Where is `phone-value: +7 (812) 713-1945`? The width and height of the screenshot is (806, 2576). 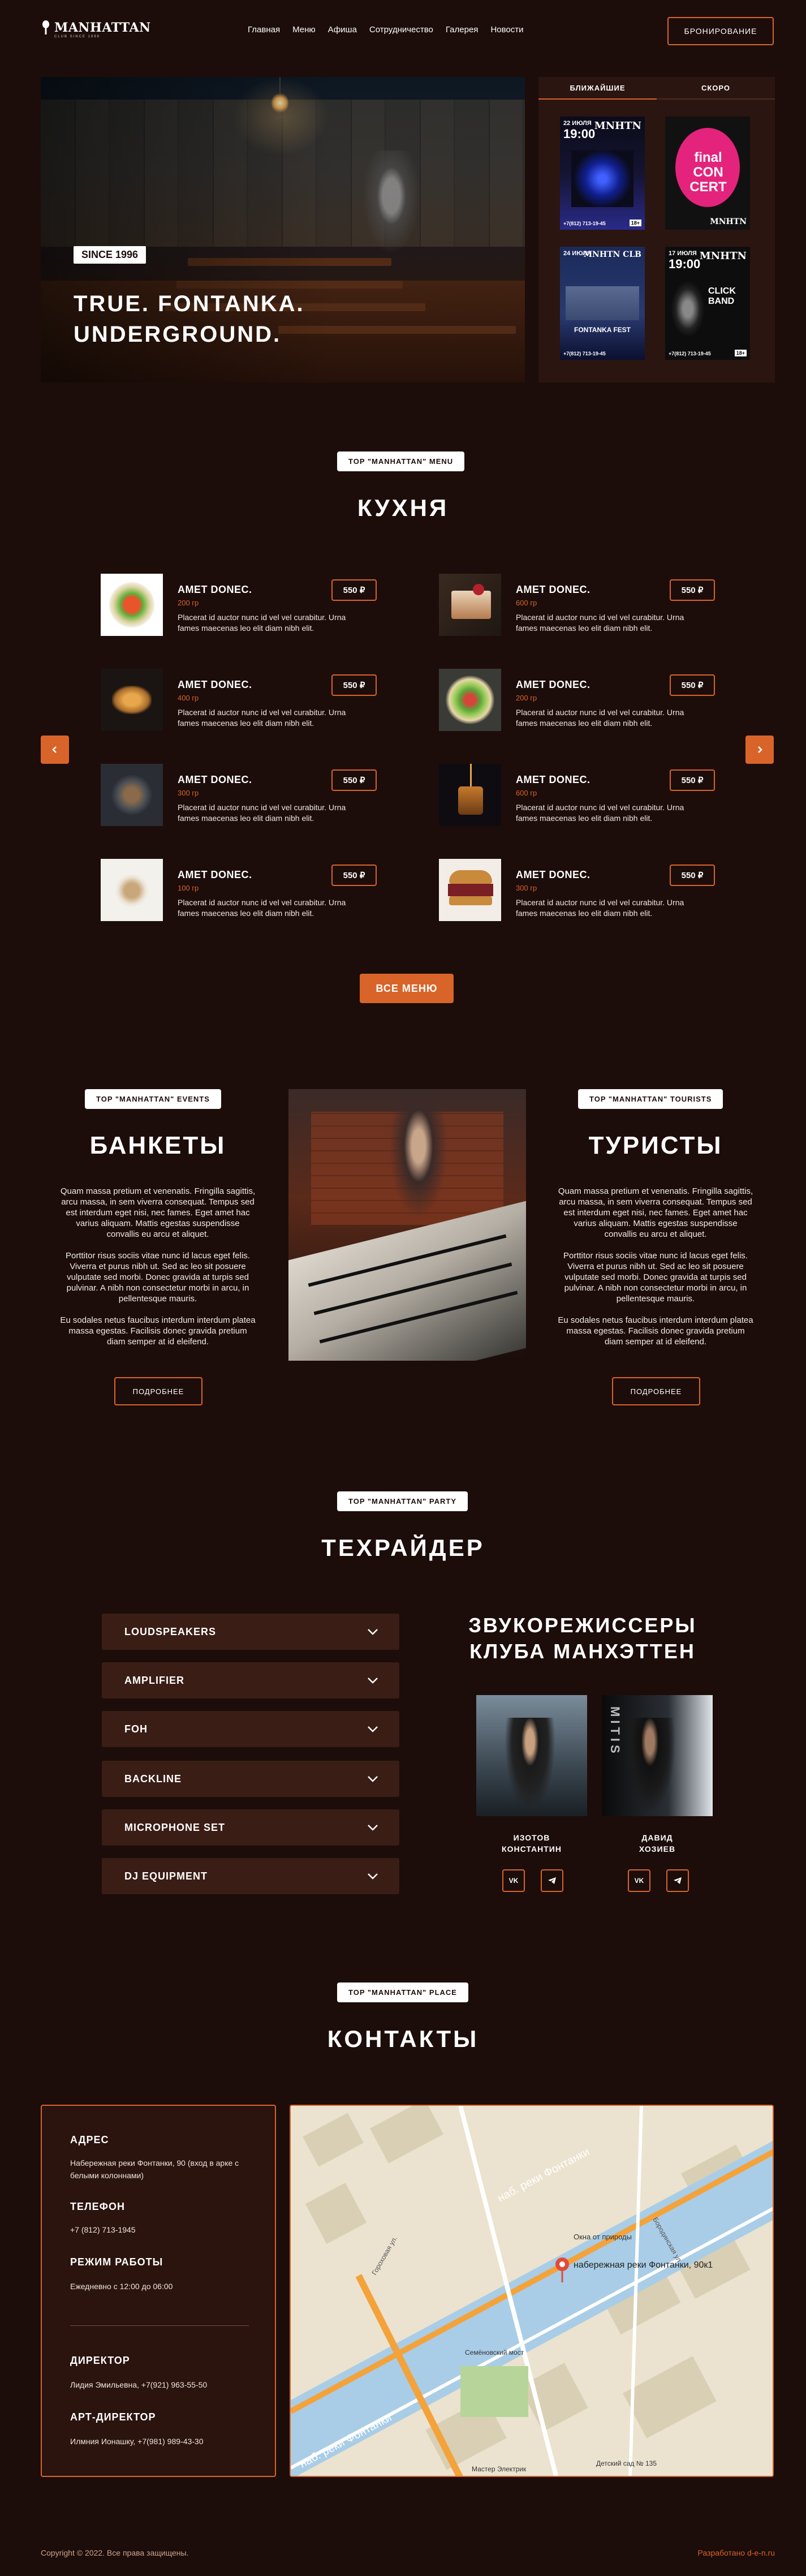
phone-value: +7 (812) 713-1945 is located at coordinates (164, 2230).